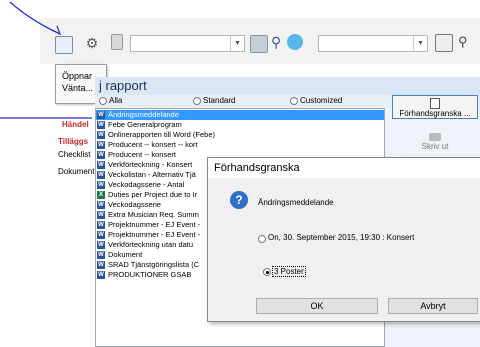 This screenshot has width=480, height=347. I want to click on list-item: W Onlinerapporten till Word (Febe), so click(240, 135).